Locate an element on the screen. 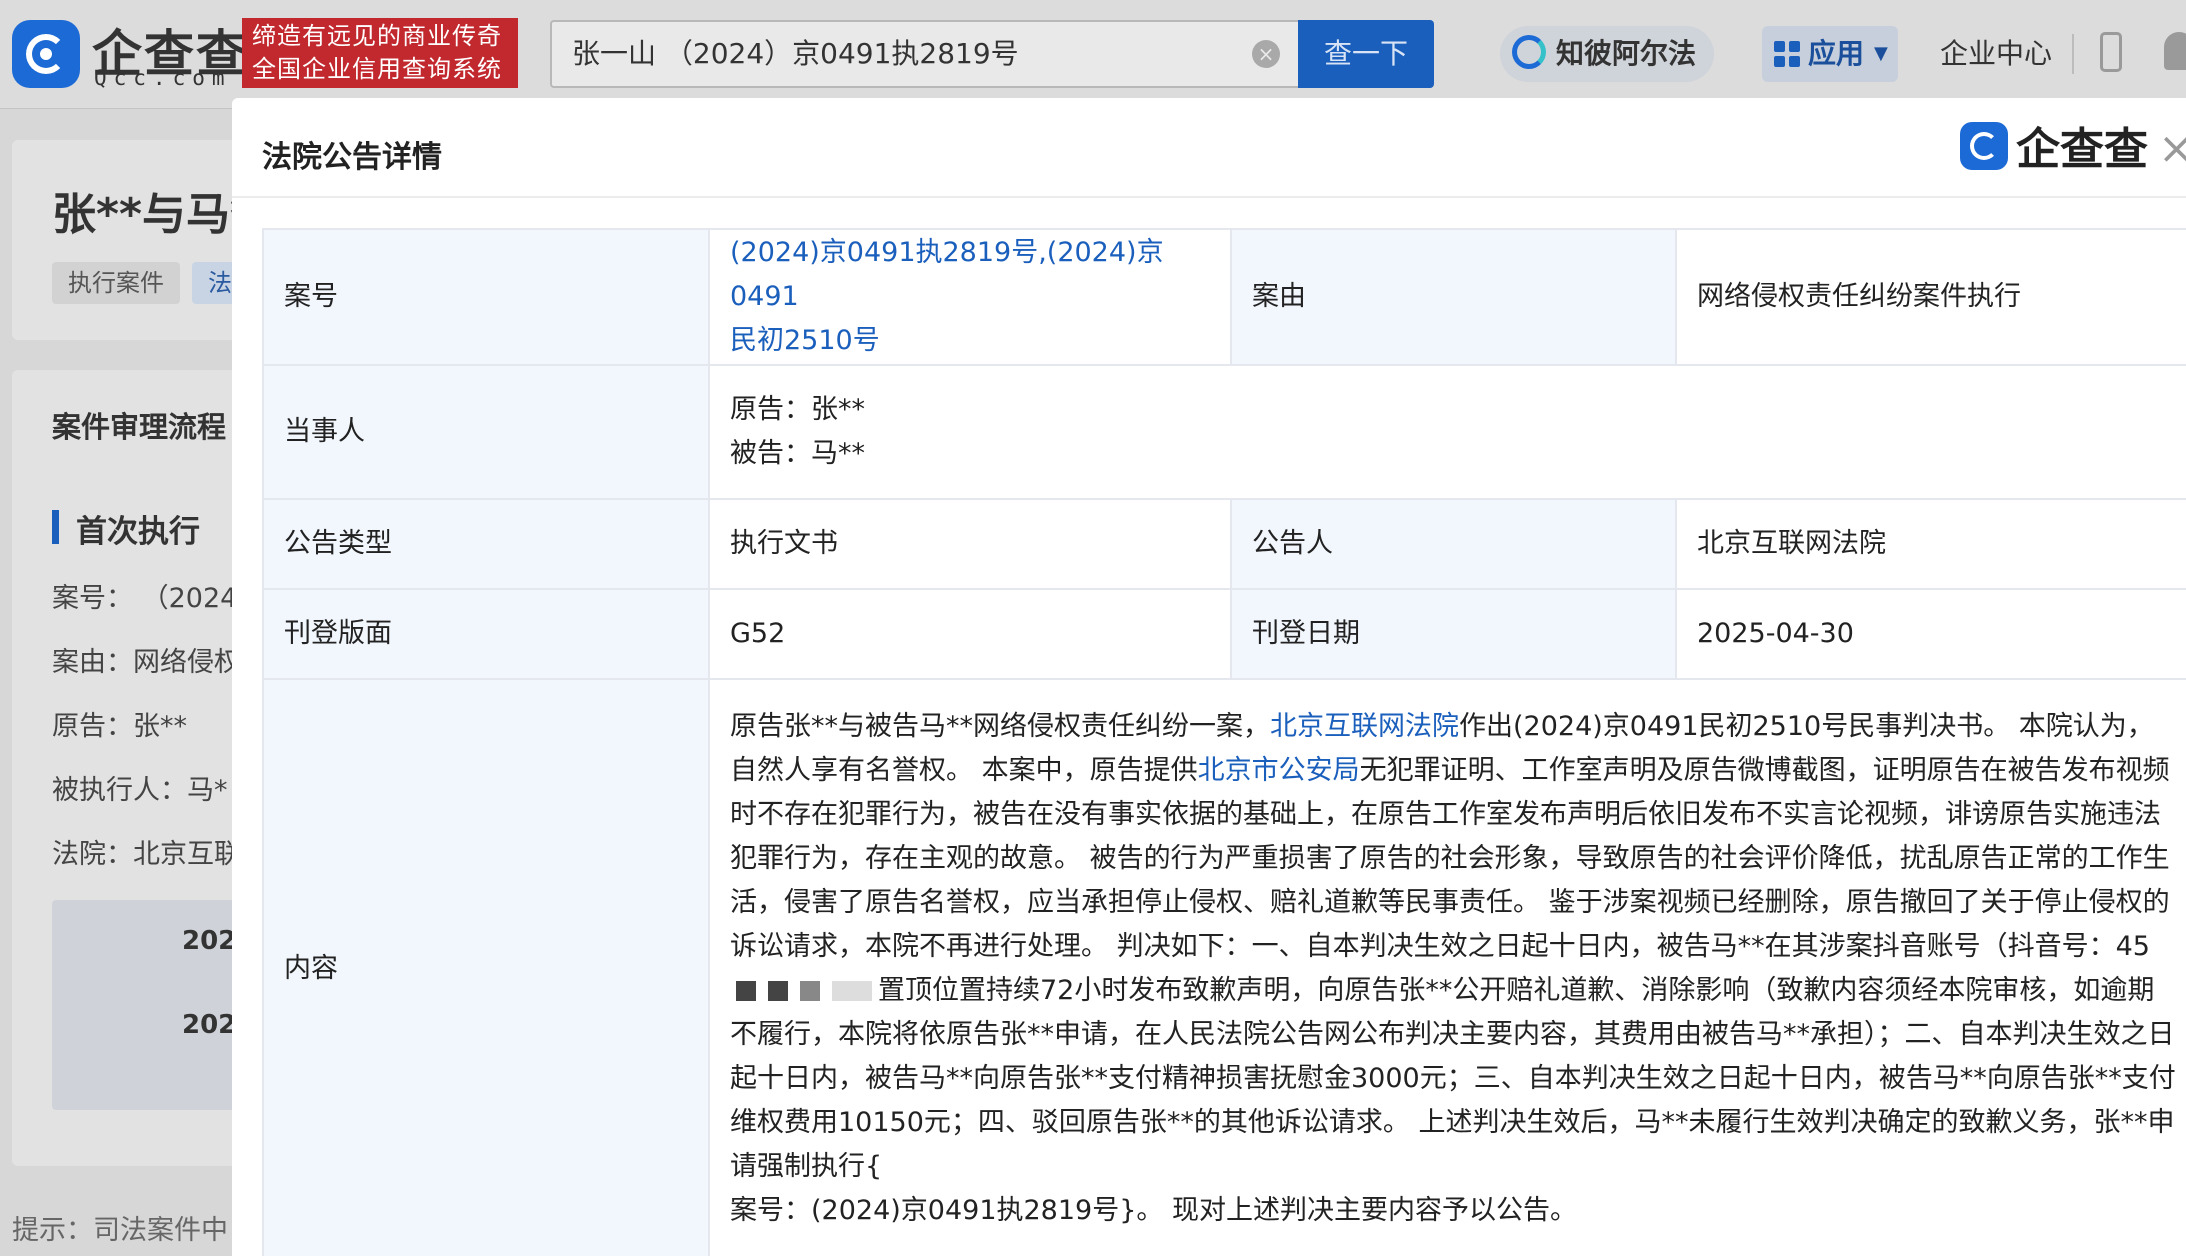 This screenshot has width=2186, height=1256. plaintiff-row: 原告：张** is located at coordinates (119, 726).